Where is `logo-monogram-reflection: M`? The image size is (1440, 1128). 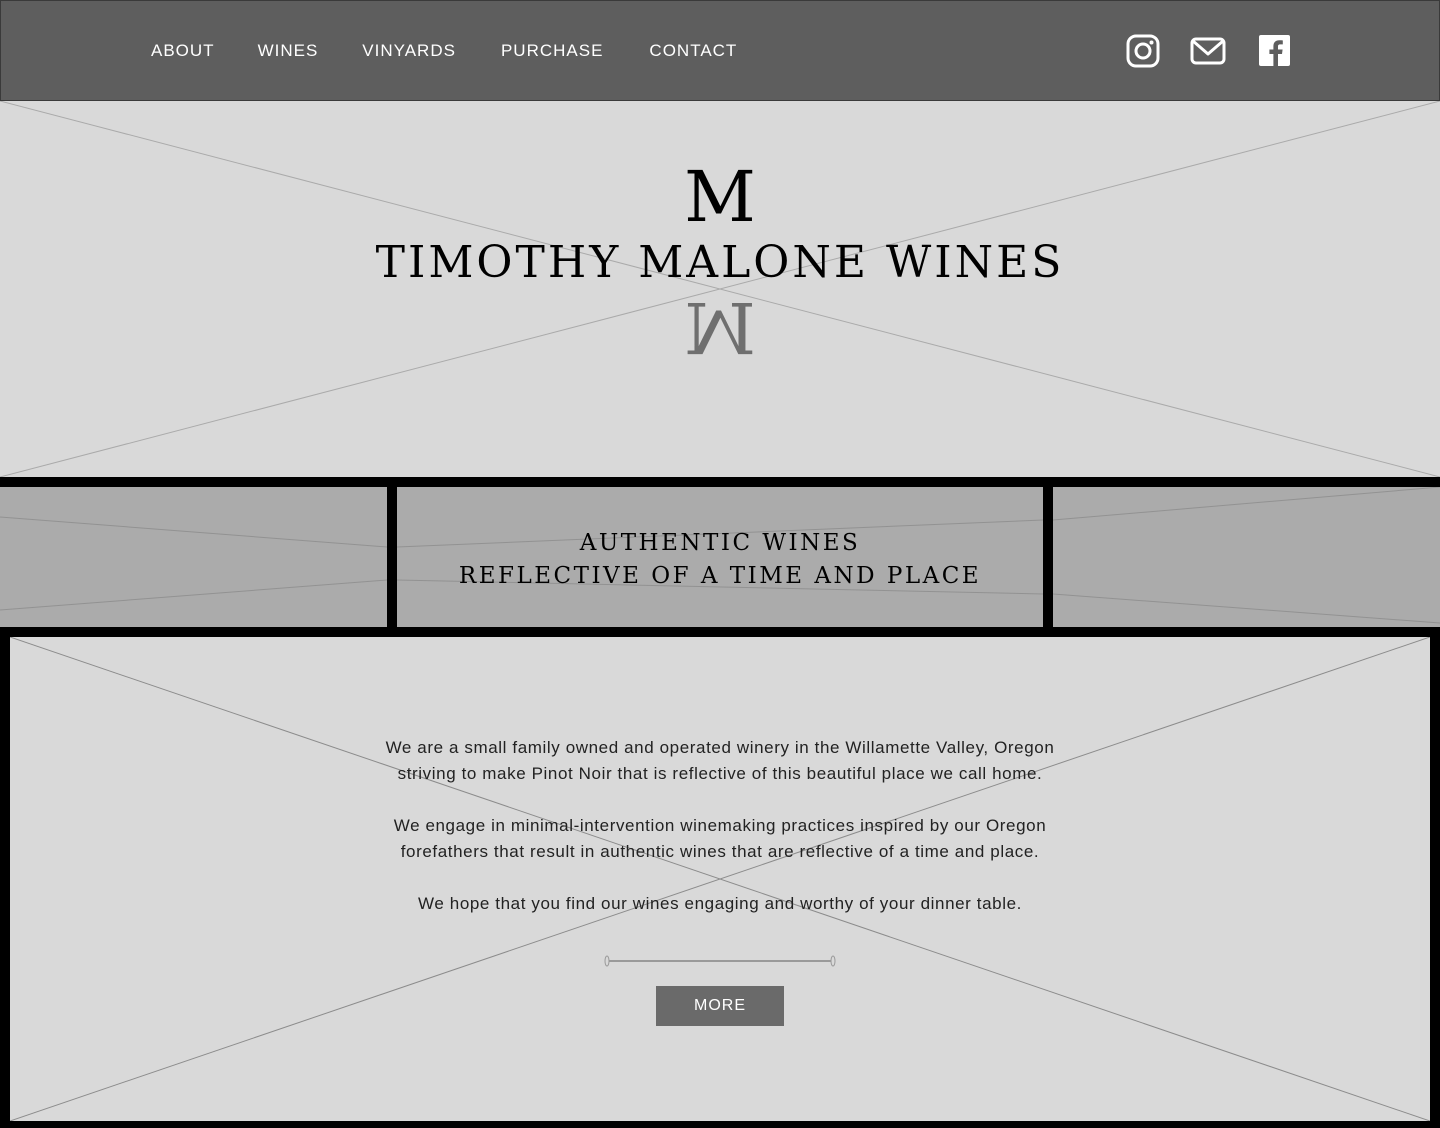
logo-monogram-reflection: M is located at coordinates (720, 327).